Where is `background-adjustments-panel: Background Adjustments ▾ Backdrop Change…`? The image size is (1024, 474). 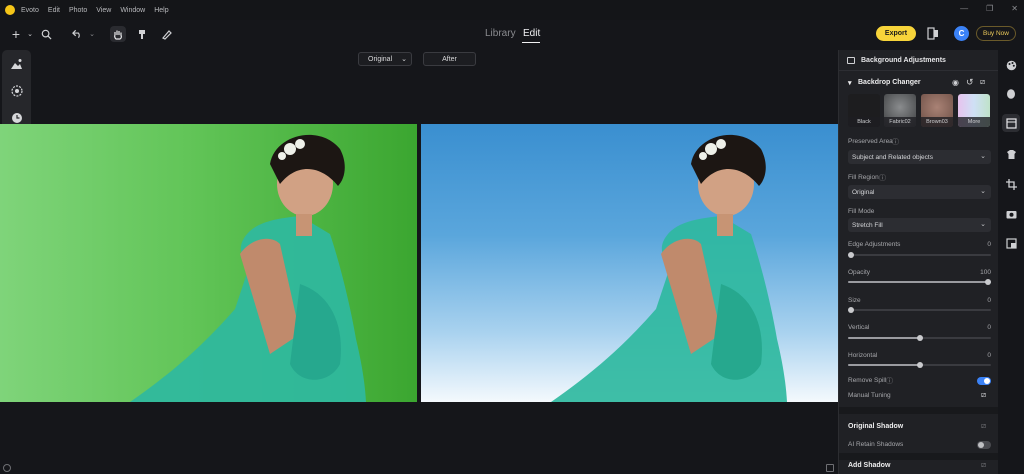
background-adjustments-panel: Background Adjustments ▾ Backdrop Change… is located at coordinates (918, 262).